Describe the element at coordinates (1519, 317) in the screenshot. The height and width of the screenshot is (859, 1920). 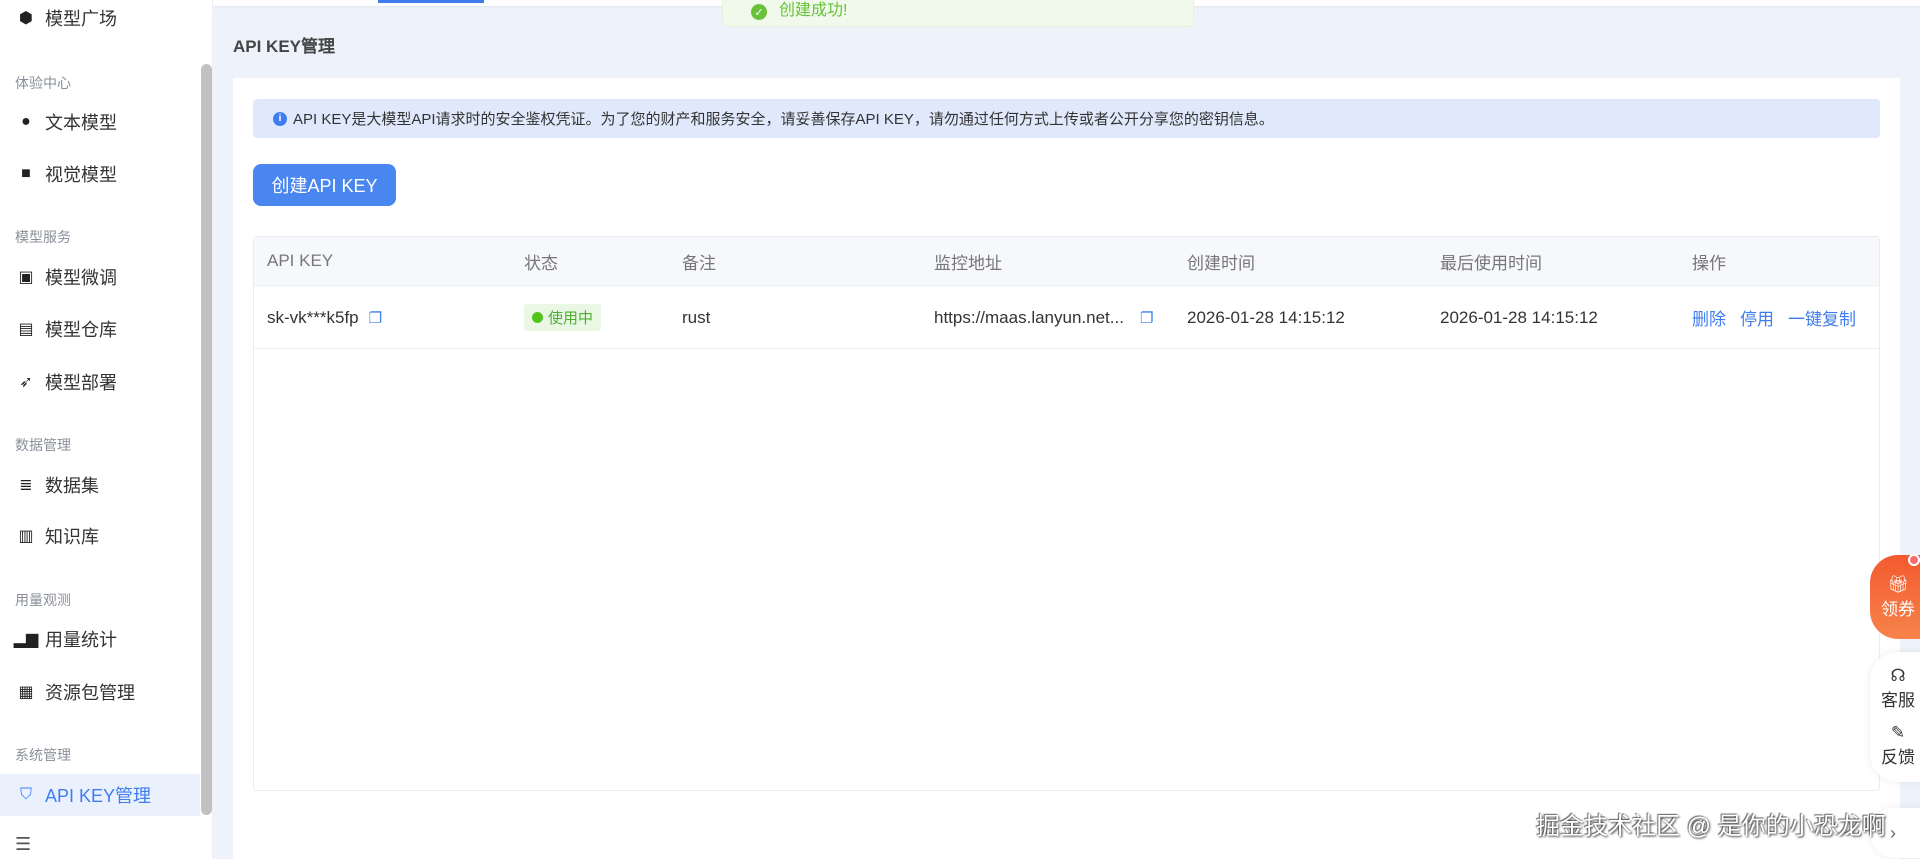
I see `last-used-time: 2026-01-28 14:15:12` at that location.